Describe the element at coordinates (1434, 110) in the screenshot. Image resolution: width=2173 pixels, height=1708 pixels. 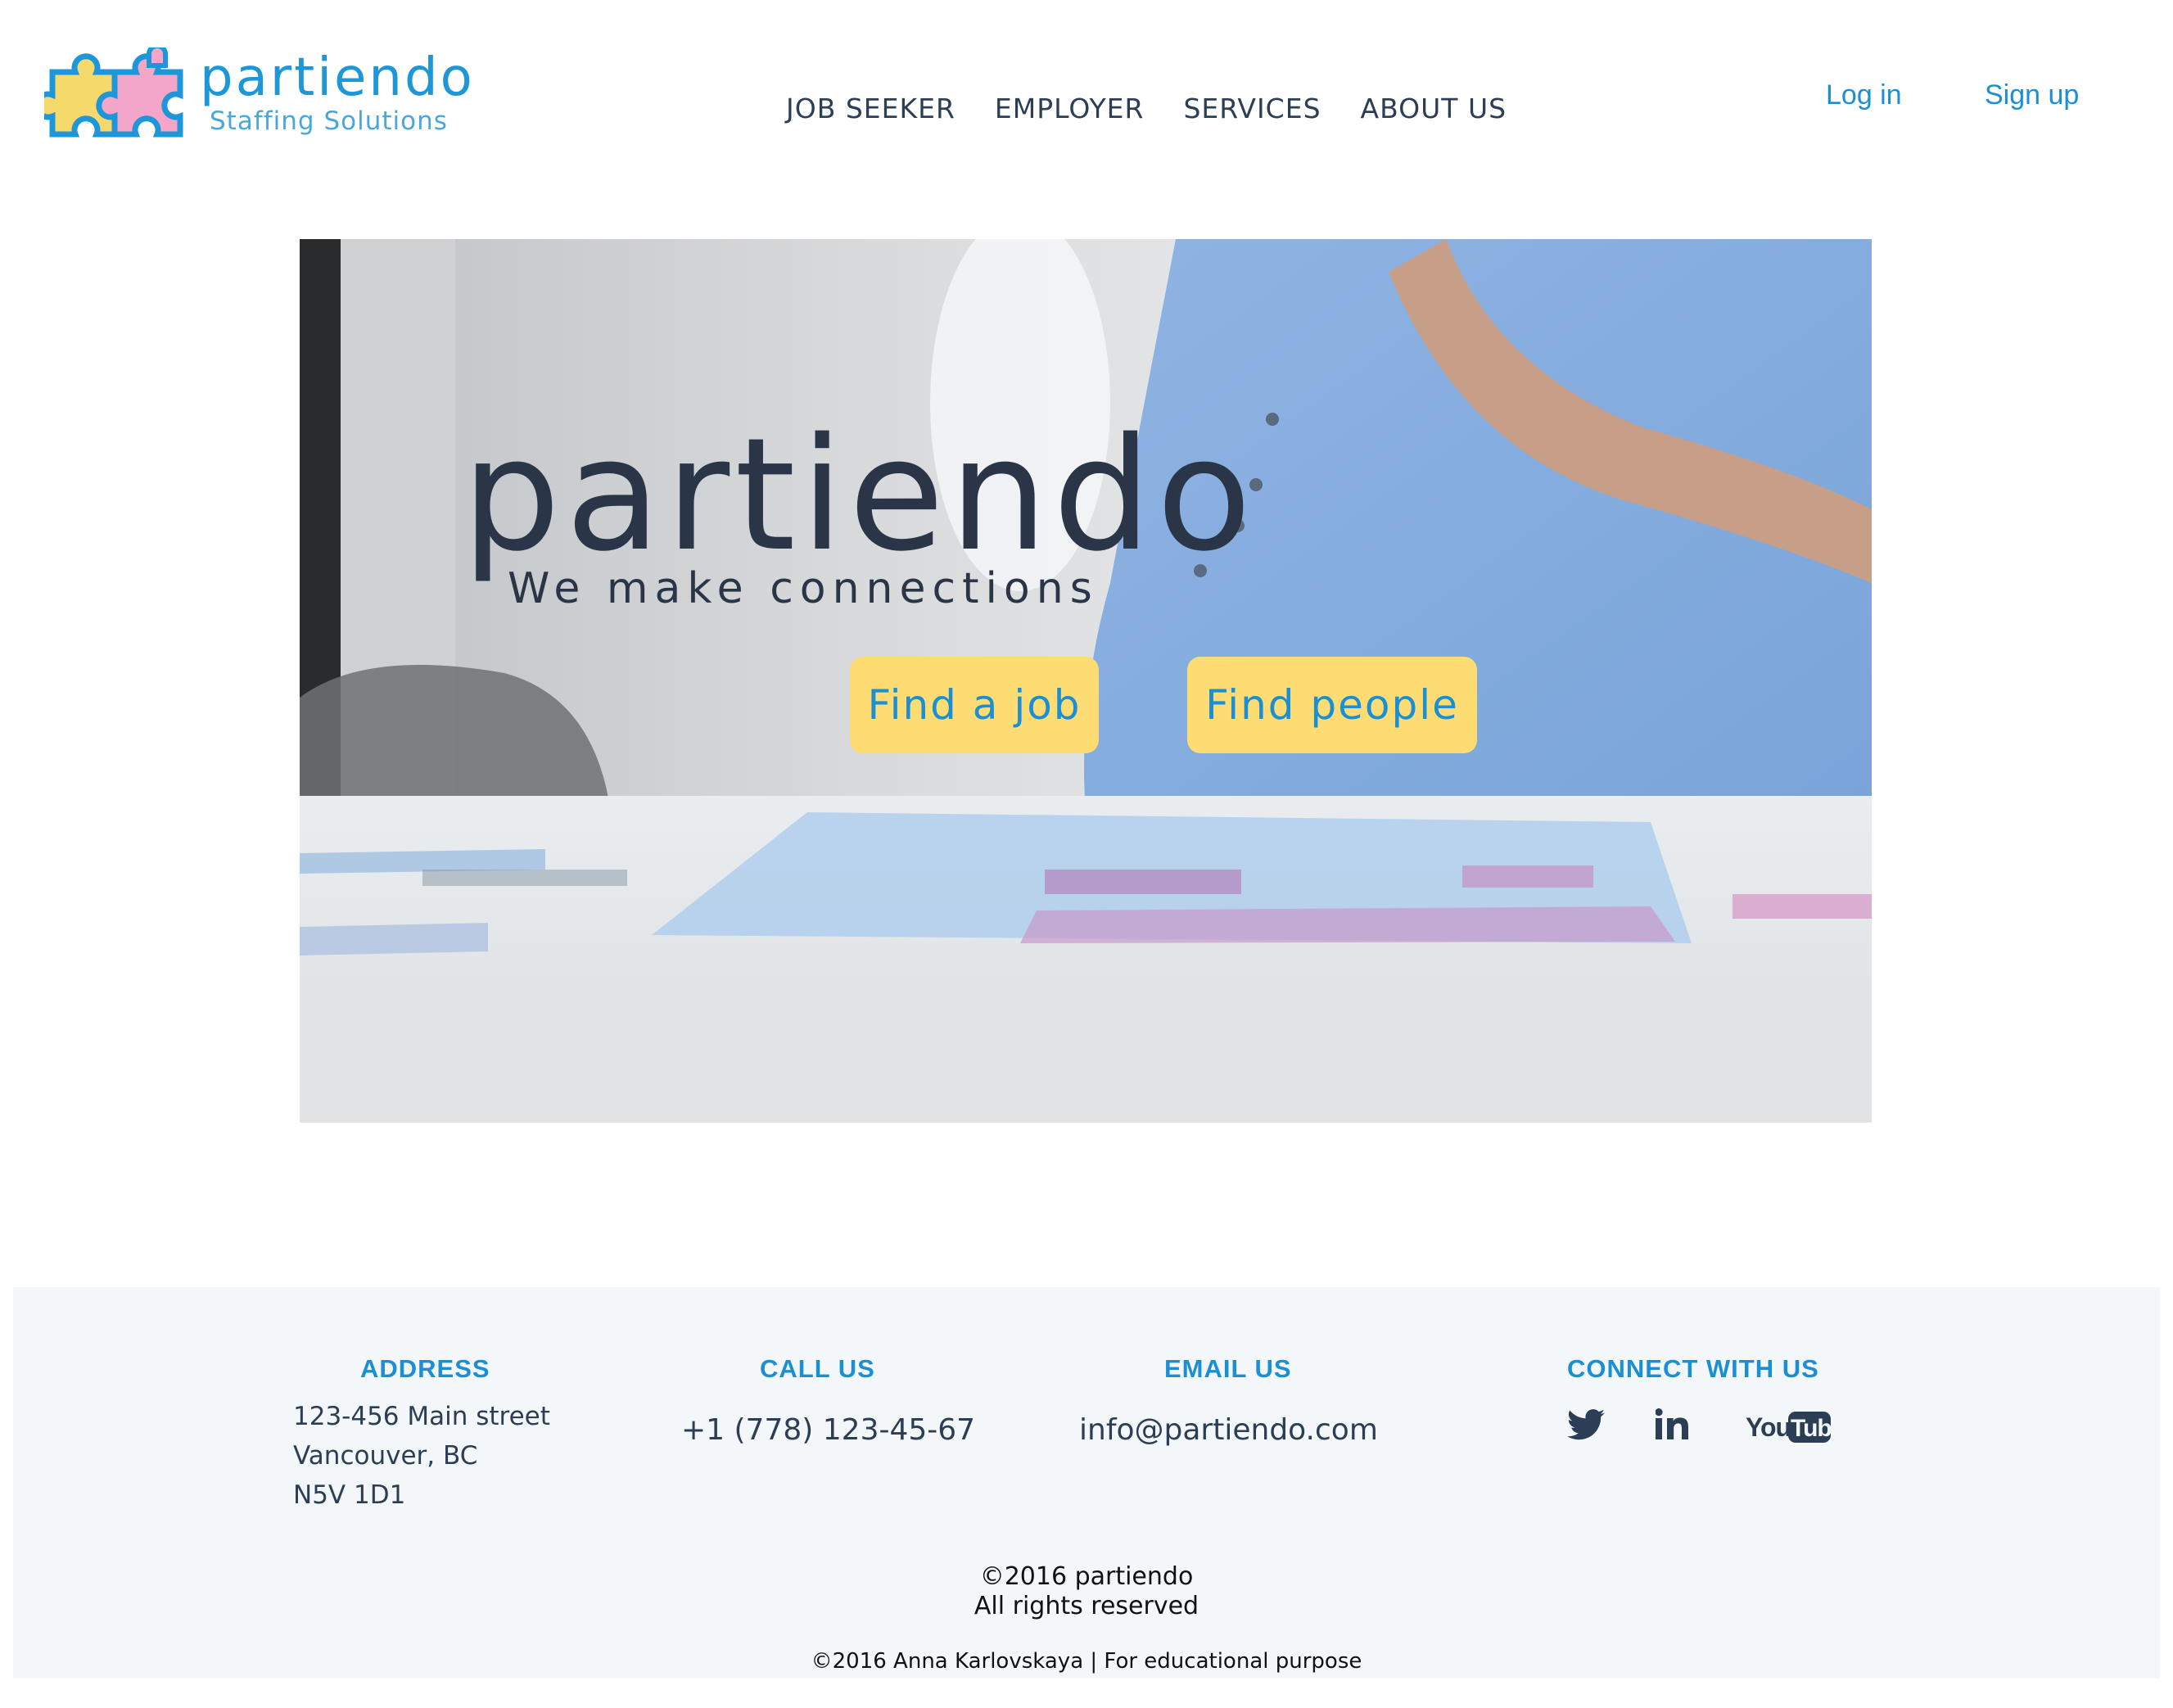
I see `nav-about-us: ABOUT US` at that location.